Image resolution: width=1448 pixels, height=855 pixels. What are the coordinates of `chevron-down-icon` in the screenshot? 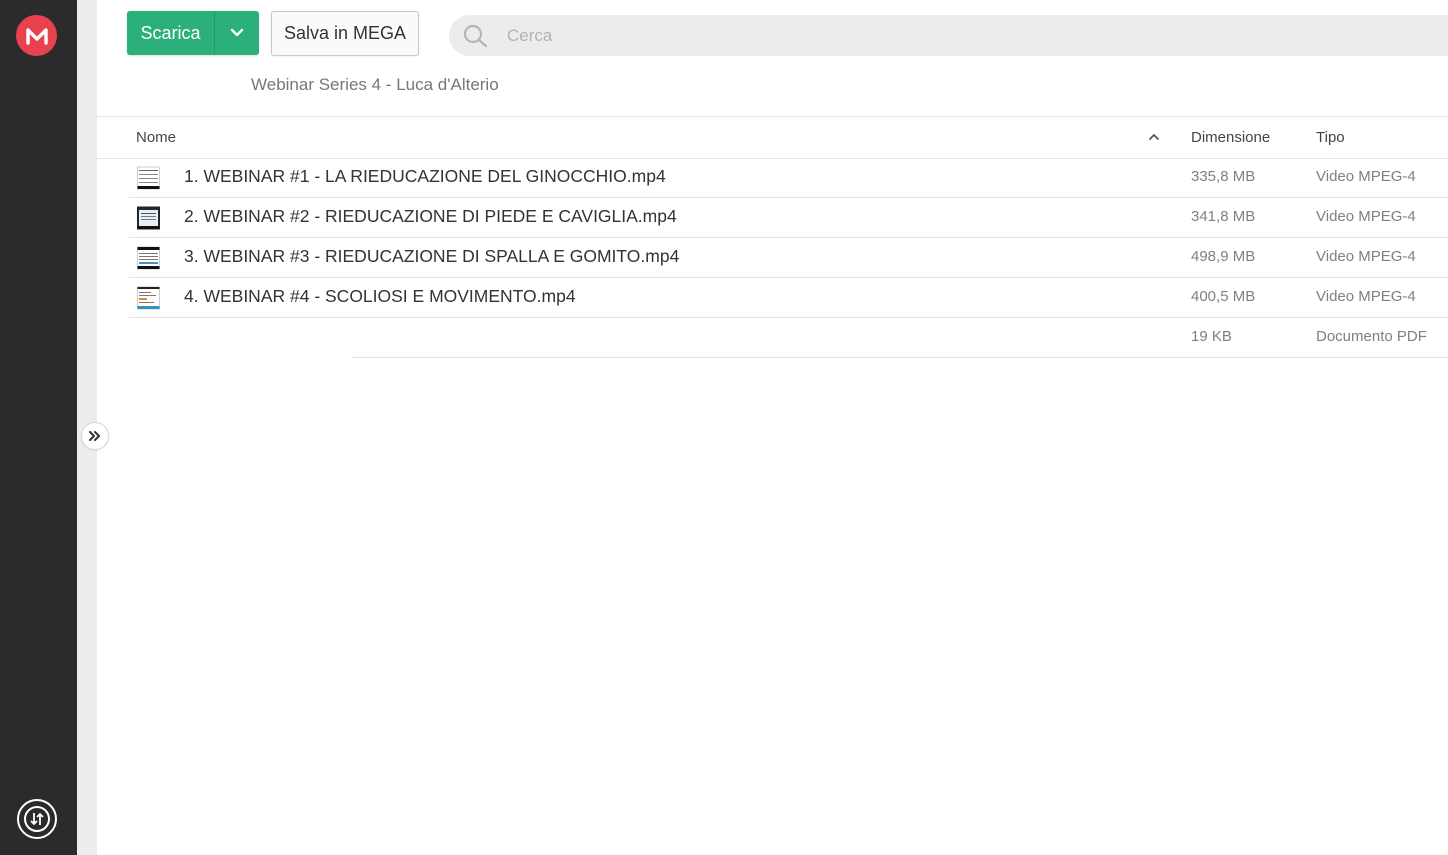 It's located at (237, 32).